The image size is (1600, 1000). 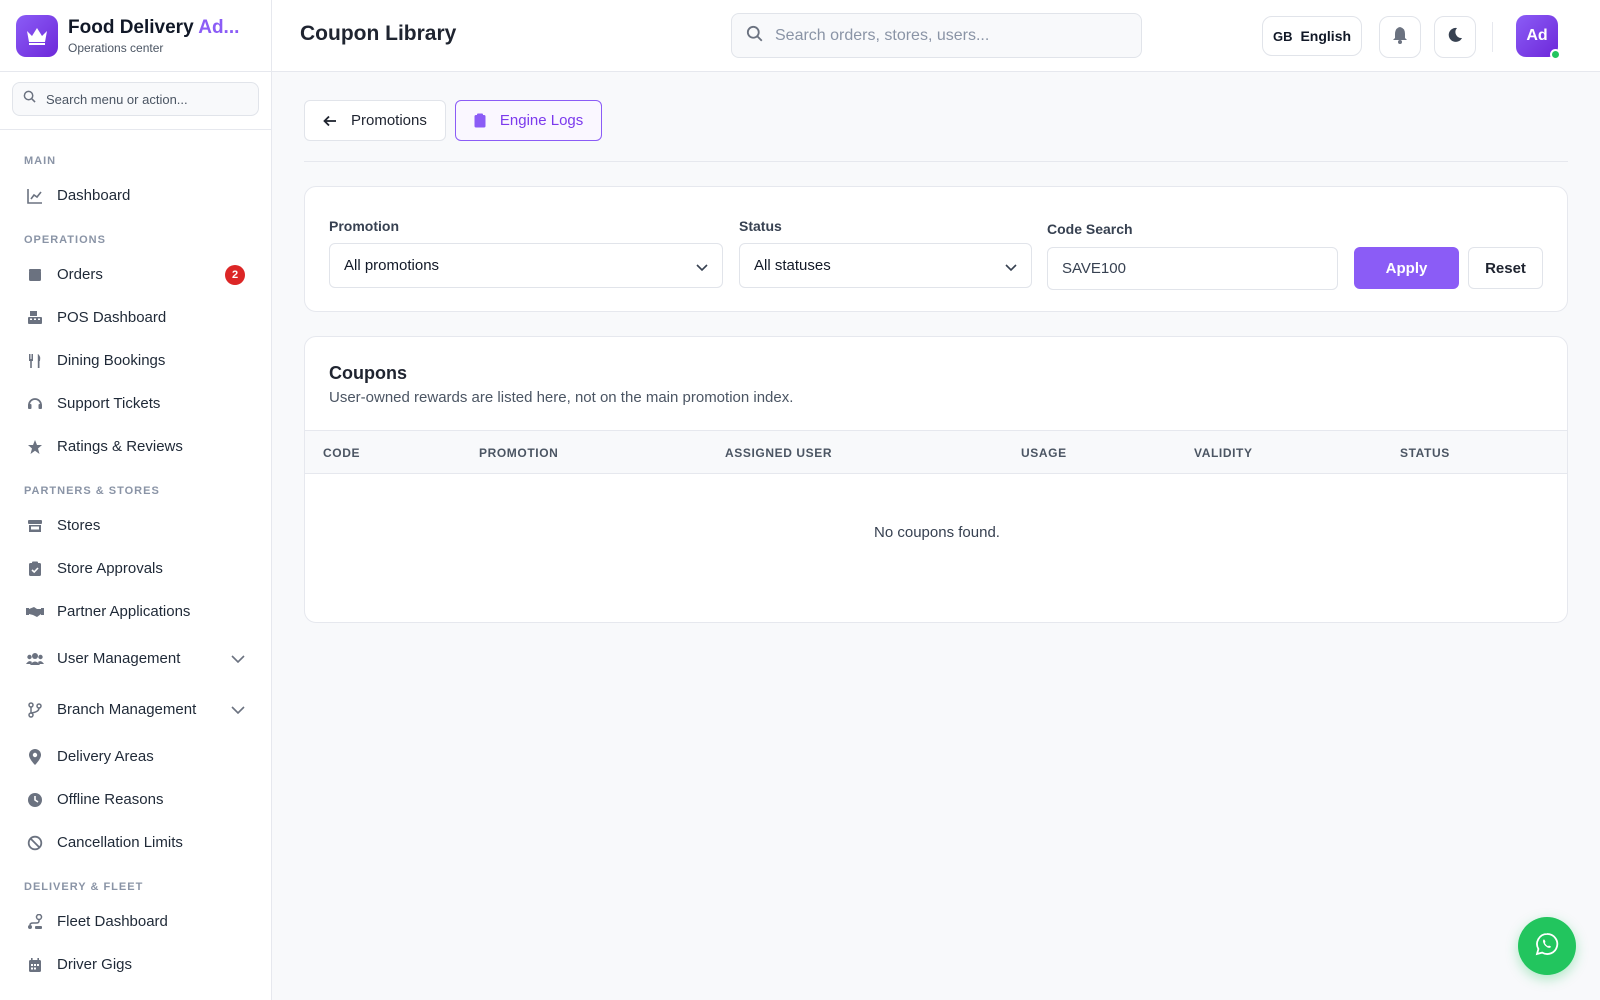 What do you see at coordinates (1425, 453) in the screenshot?
I see `column-header-status: STATUS` at bounding box center [1425, 453].